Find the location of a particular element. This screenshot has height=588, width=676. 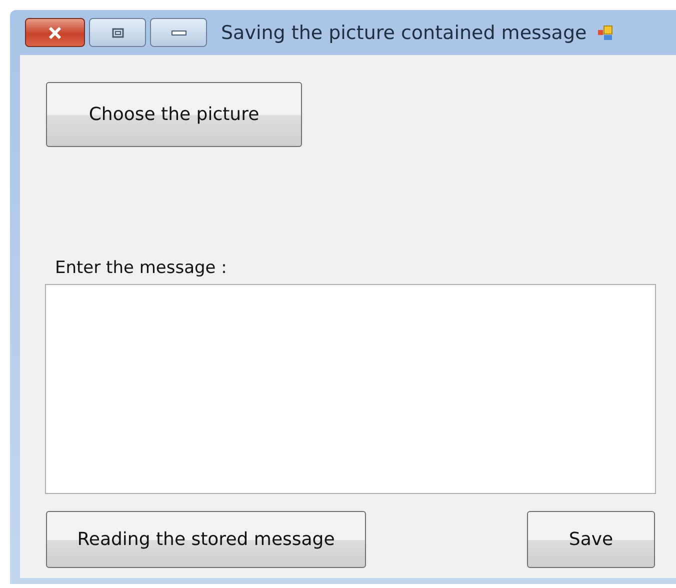

close-button is located at coordinates (55, 32).